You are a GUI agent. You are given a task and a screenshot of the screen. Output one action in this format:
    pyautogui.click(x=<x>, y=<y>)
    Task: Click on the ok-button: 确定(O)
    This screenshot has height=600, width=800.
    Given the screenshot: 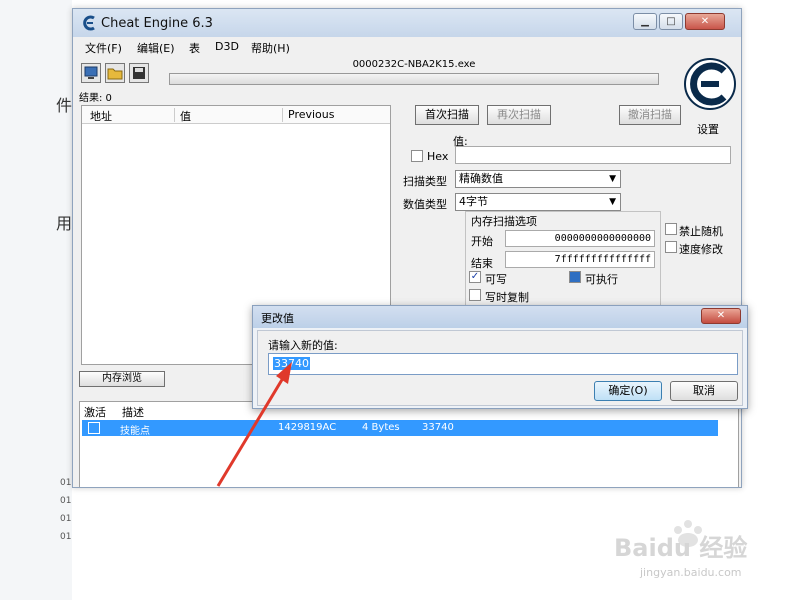 What is the action you would take?
    pyautogui.click(x=628, y=391)
    